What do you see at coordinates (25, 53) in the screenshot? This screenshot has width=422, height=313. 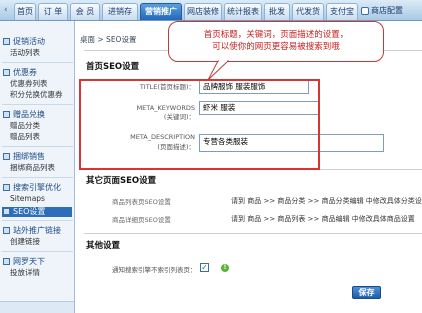 I see `sidebar-item-activity-list: 活动列表` at bounding box center [25, 53].